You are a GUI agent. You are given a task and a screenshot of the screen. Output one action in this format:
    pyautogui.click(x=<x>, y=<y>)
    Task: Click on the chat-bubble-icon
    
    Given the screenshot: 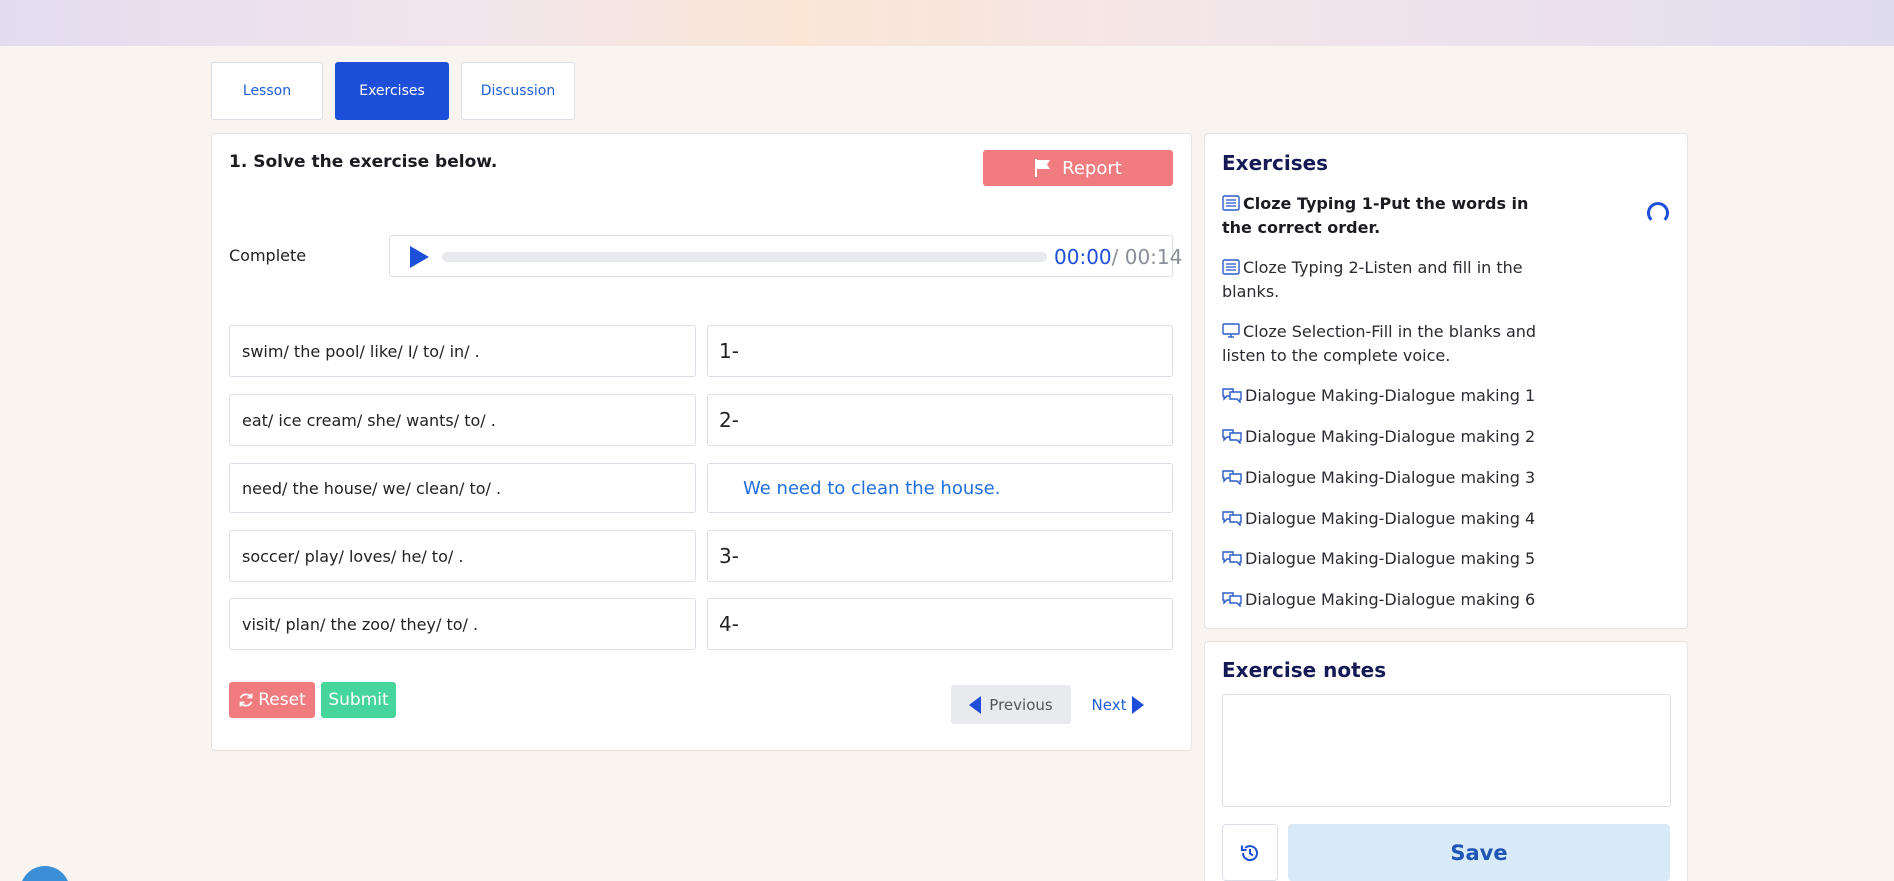 What is the action you would take?
    pyautogui.click(x=45, y=873)
    